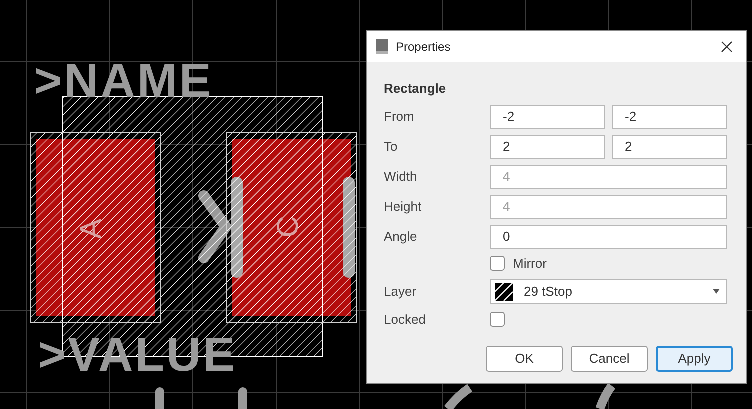  What do you see at coordinates (401, 237) in the screenshot?
I see `field-label: Angle` at bounding box center [401, 237].